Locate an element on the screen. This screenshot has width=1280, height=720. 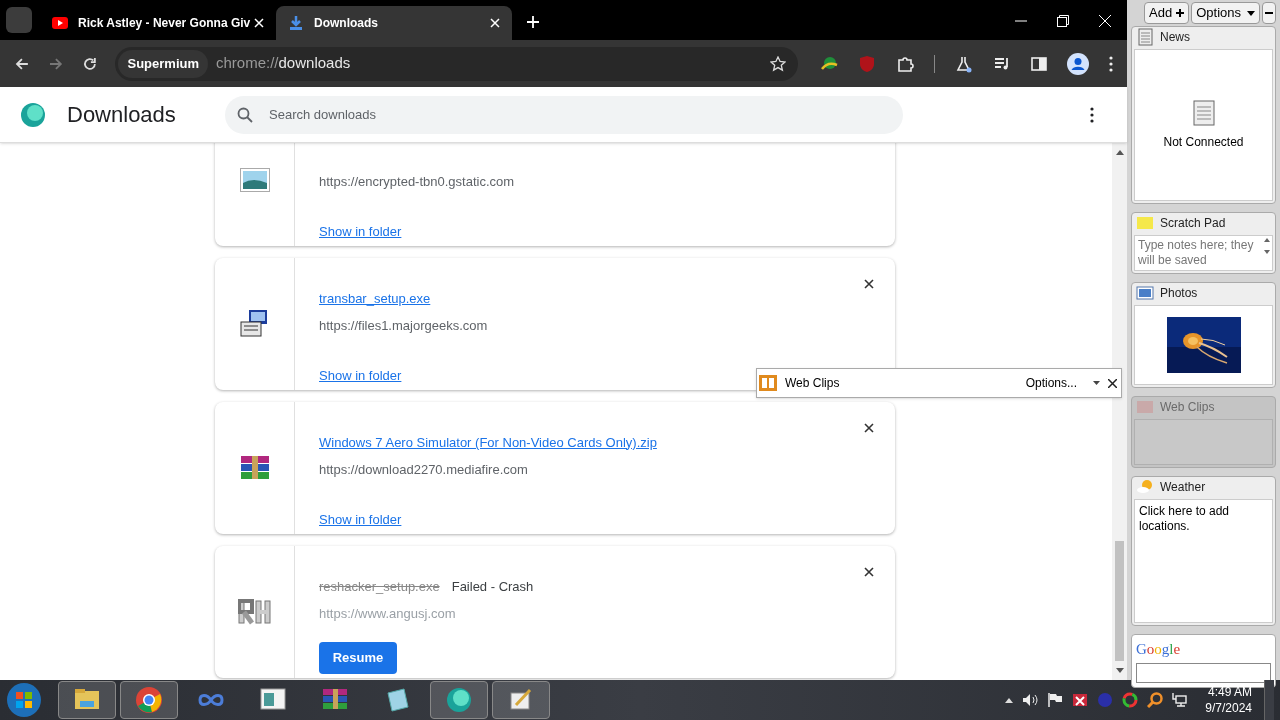
options-button: Options is located at coordinates (1225, 13).